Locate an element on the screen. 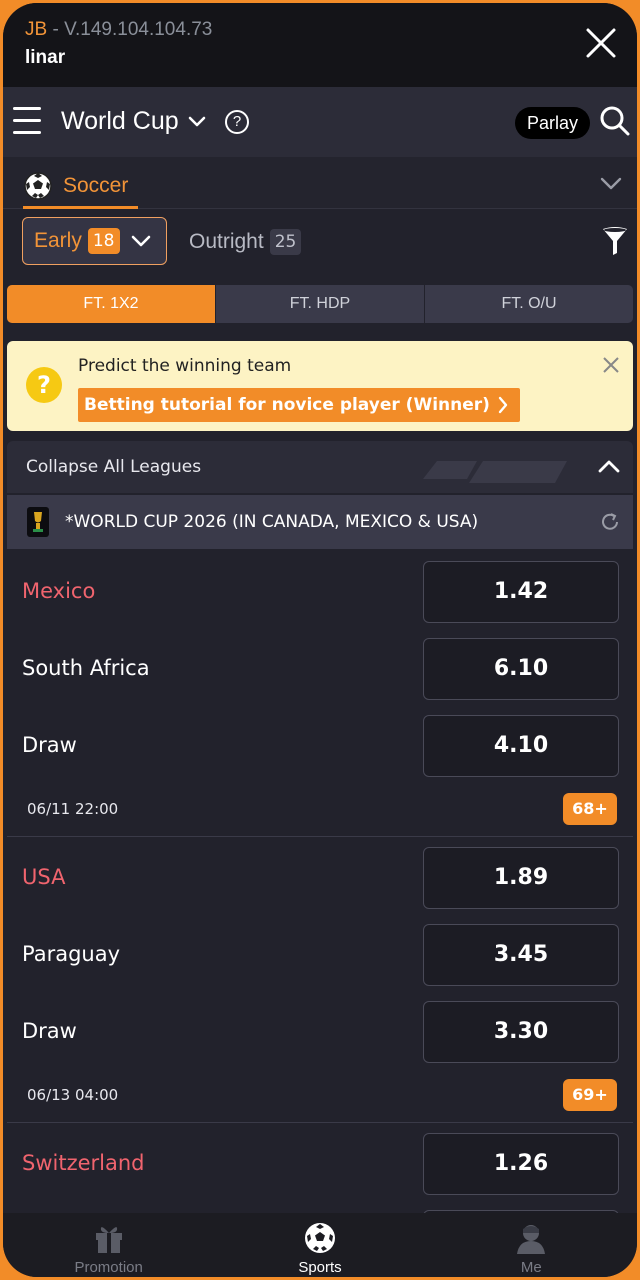 The width and height of the screenshot is (640, 1280). selection-row: Draw 3.30 is located at coordinates (320, 1032).